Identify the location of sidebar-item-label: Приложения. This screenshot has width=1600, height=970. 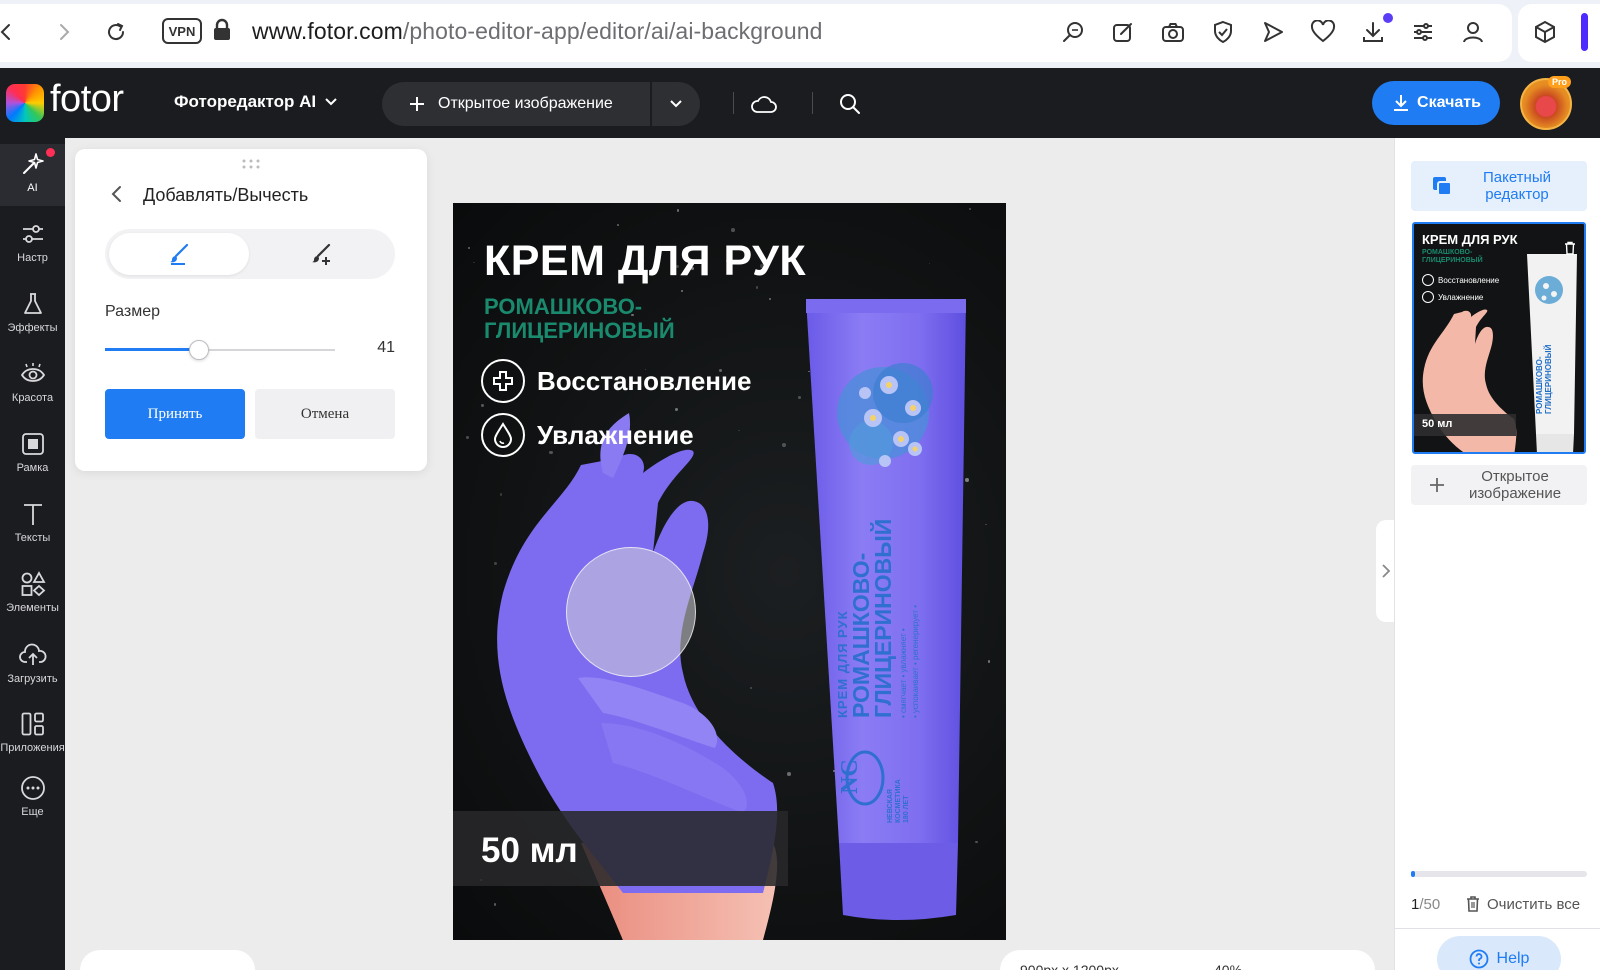
(32, 748).